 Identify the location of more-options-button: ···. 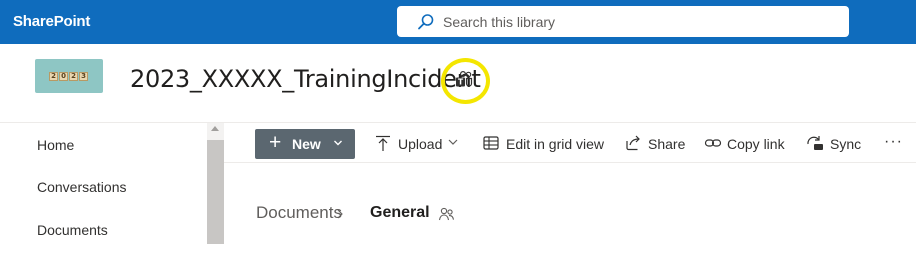
(893, 142).